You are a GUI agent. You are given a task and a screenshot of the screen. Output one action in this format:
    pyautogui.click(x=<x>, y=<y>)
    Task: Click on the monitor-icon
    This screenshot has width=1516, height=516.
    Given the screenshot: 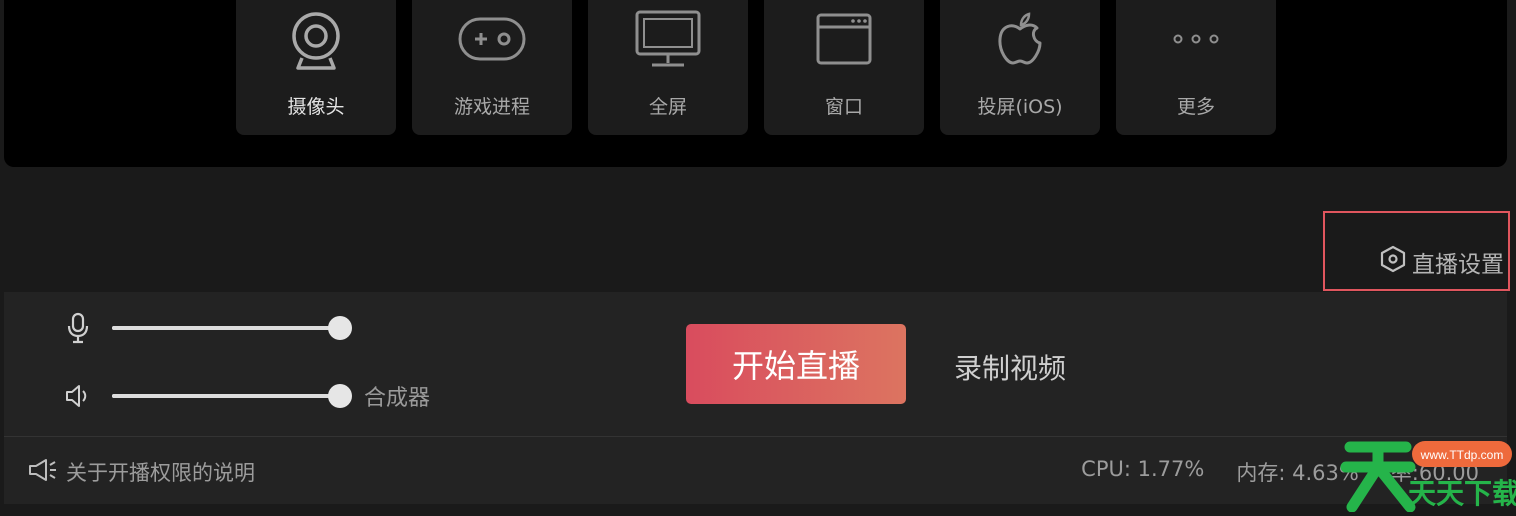 What is the action you would take?
    pyautogui.click(x=668, y=39)
    